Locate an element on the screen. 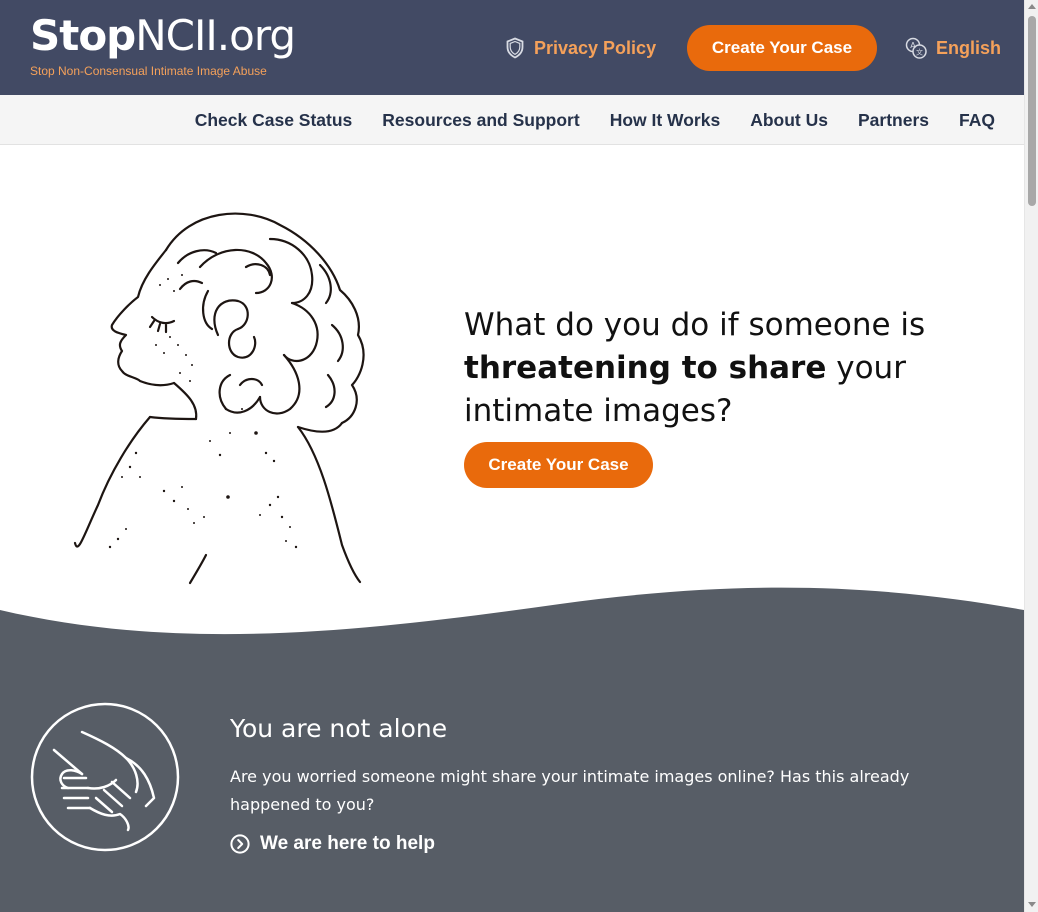  nav-faq: FAQ is located at coordinates (977, 120).